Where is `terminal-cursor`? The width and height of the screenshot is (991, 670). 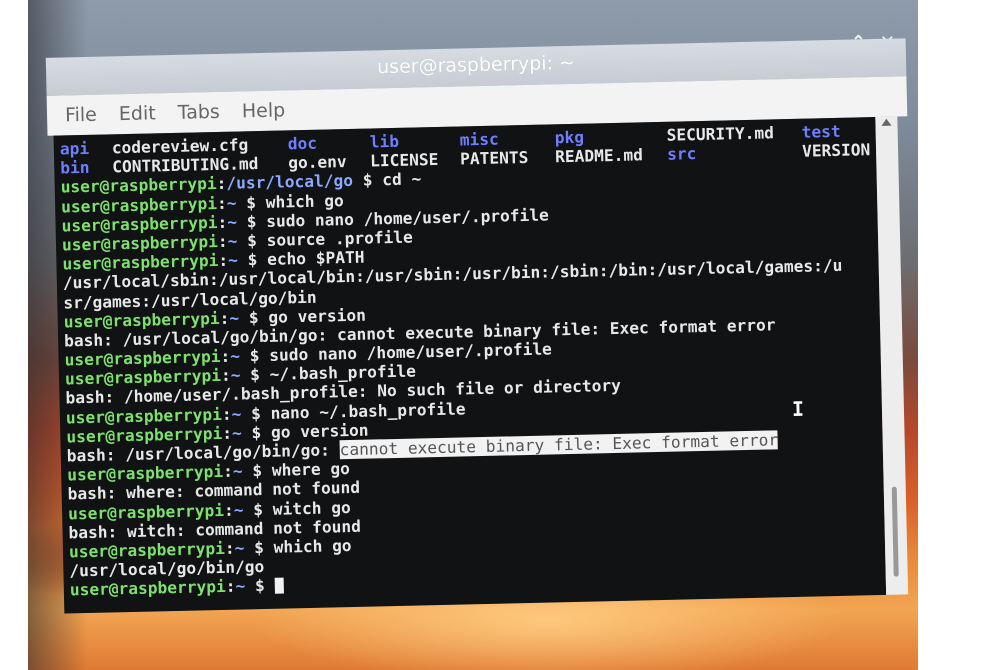 terminal-cursor is located at coordinates (279, 586).